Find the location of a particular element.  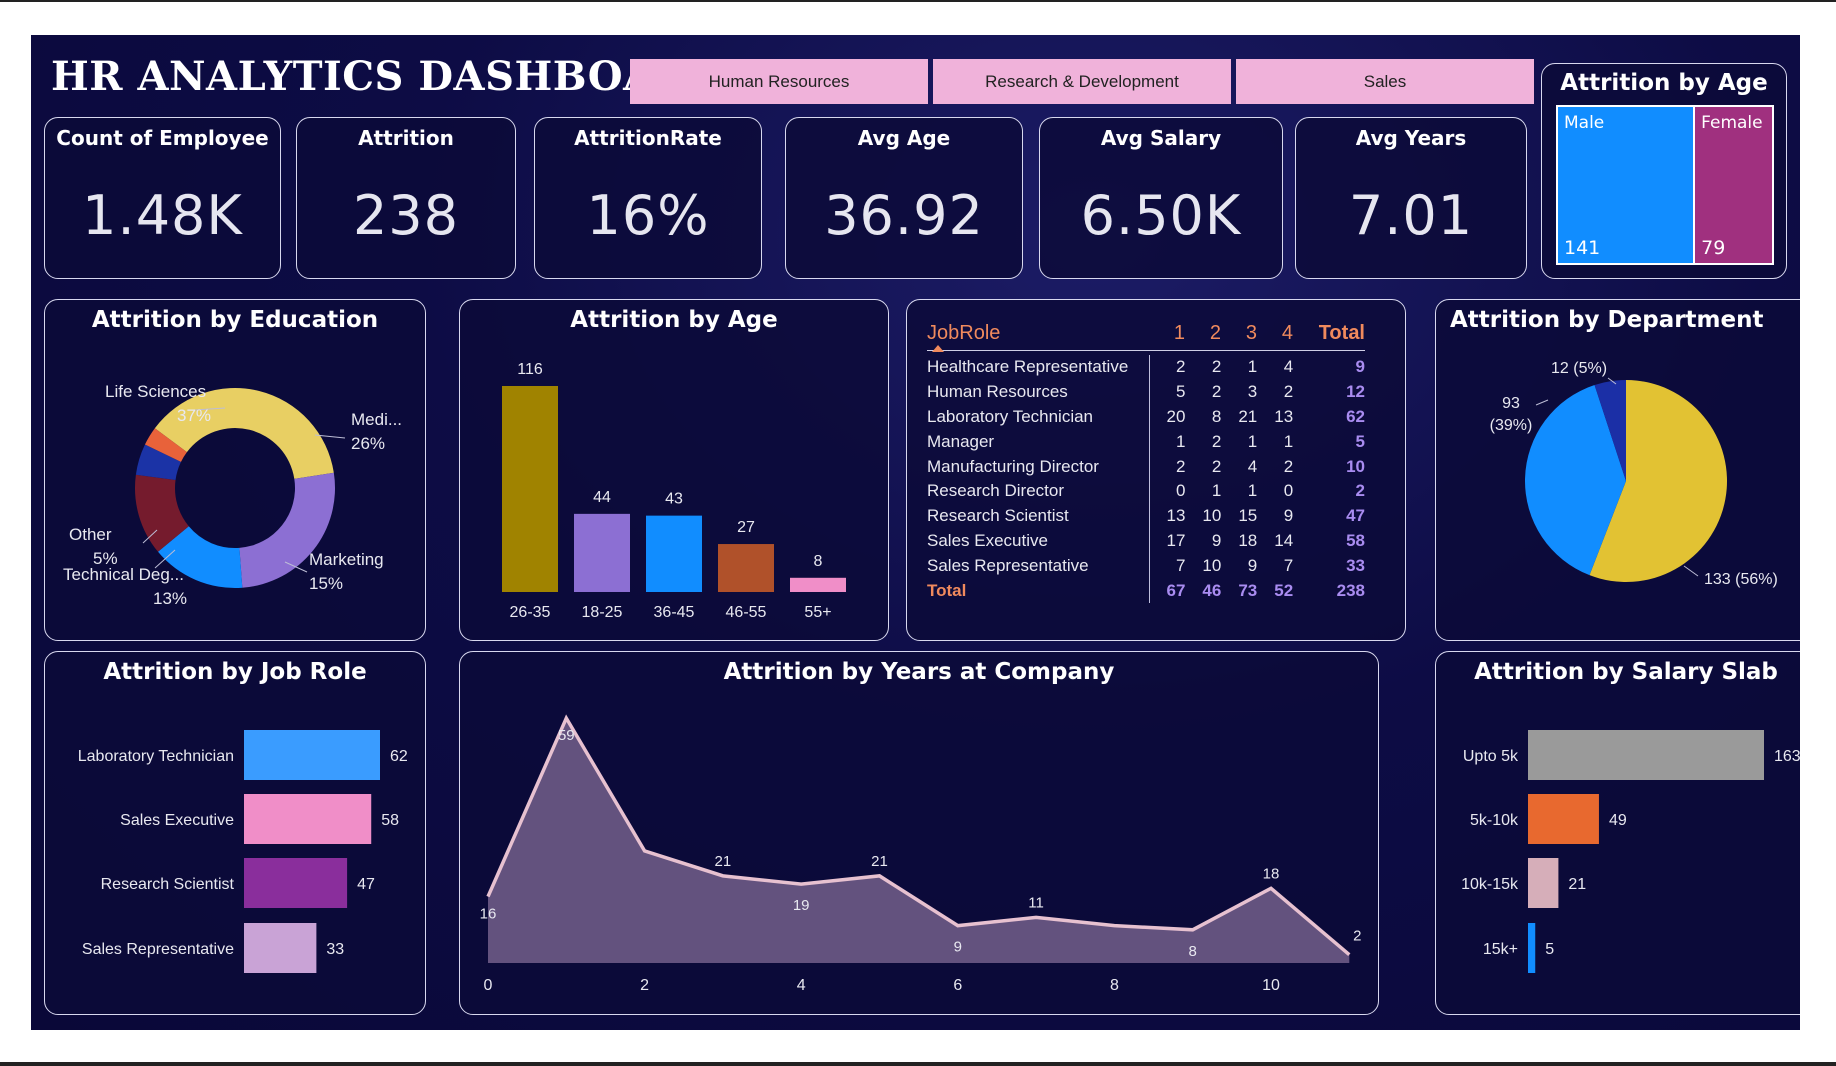

kpi-value: 238 is located at coordinates (406, 215).